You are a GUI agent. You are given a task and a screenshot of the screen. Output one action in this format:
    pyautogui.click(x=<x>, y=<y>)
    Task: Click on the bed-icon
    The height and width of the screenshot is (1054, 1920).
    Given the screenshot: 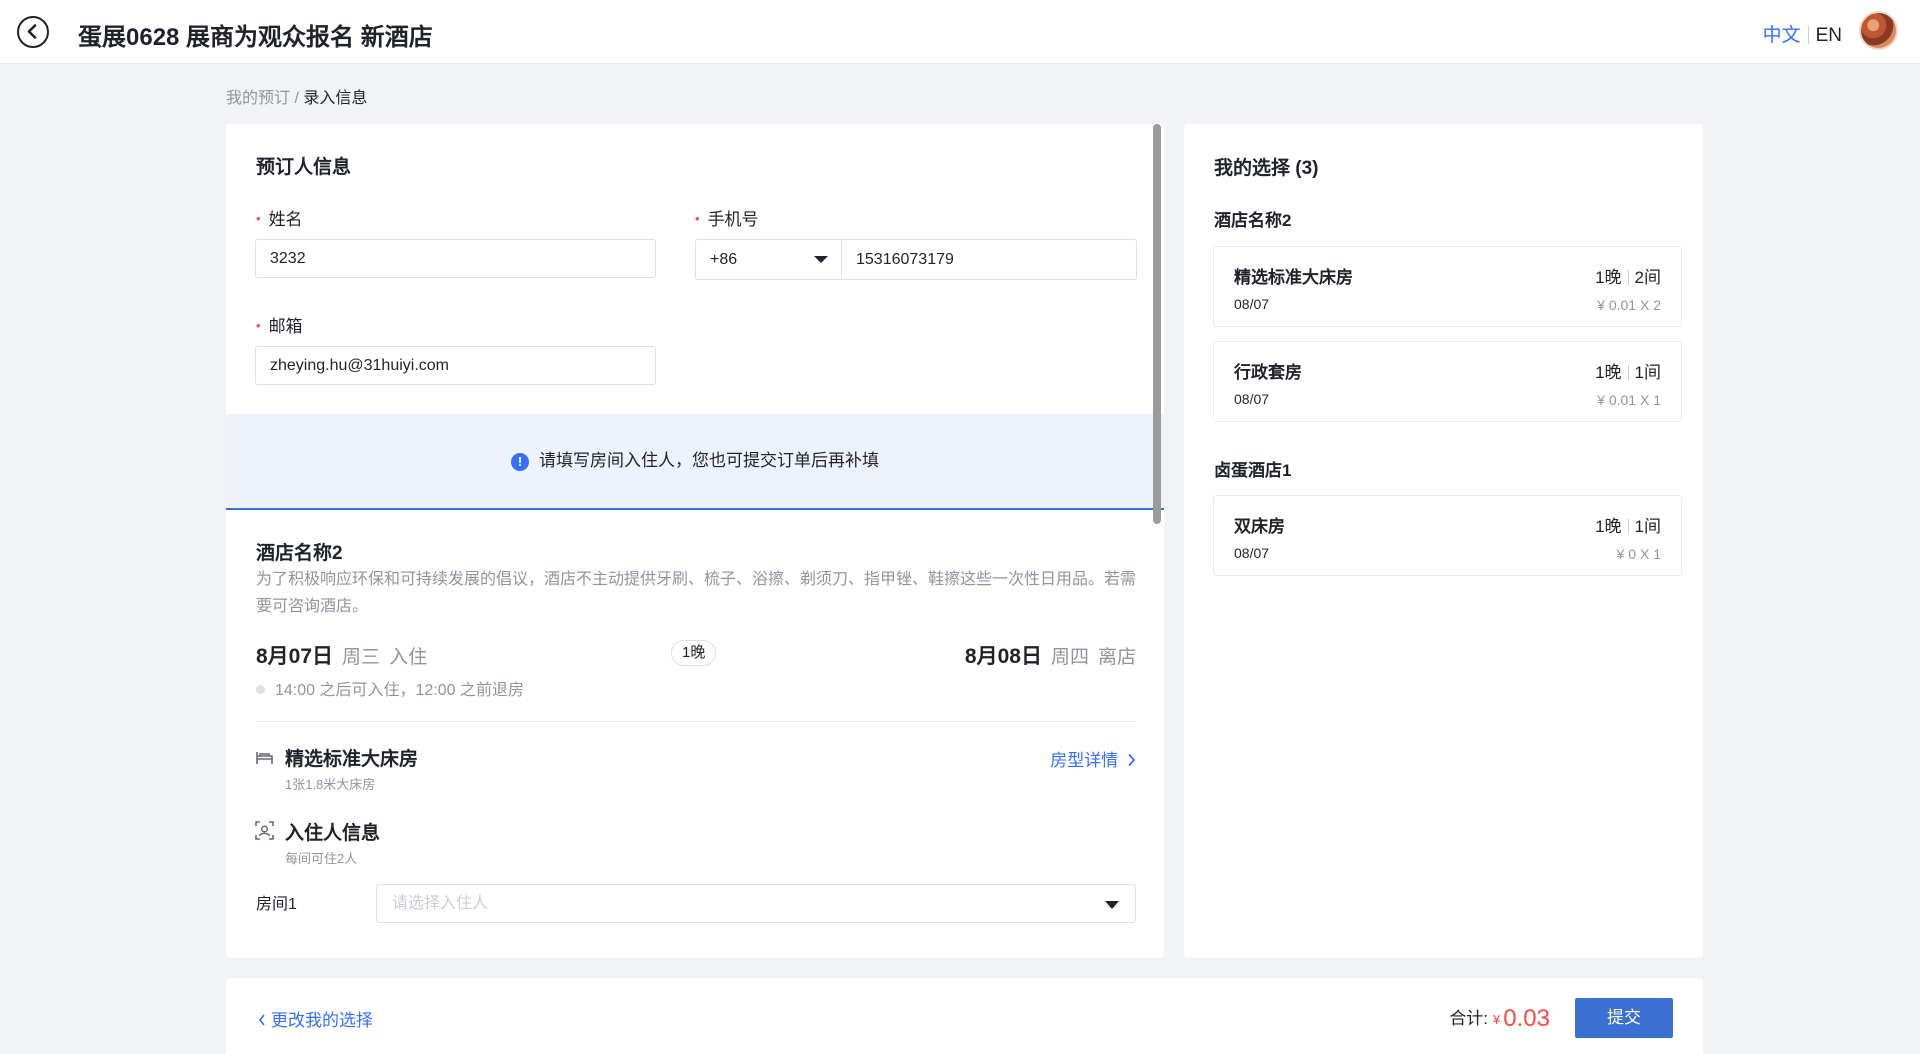 What is the action you would take?
    pyautogui.click(x=264, y=757)
    